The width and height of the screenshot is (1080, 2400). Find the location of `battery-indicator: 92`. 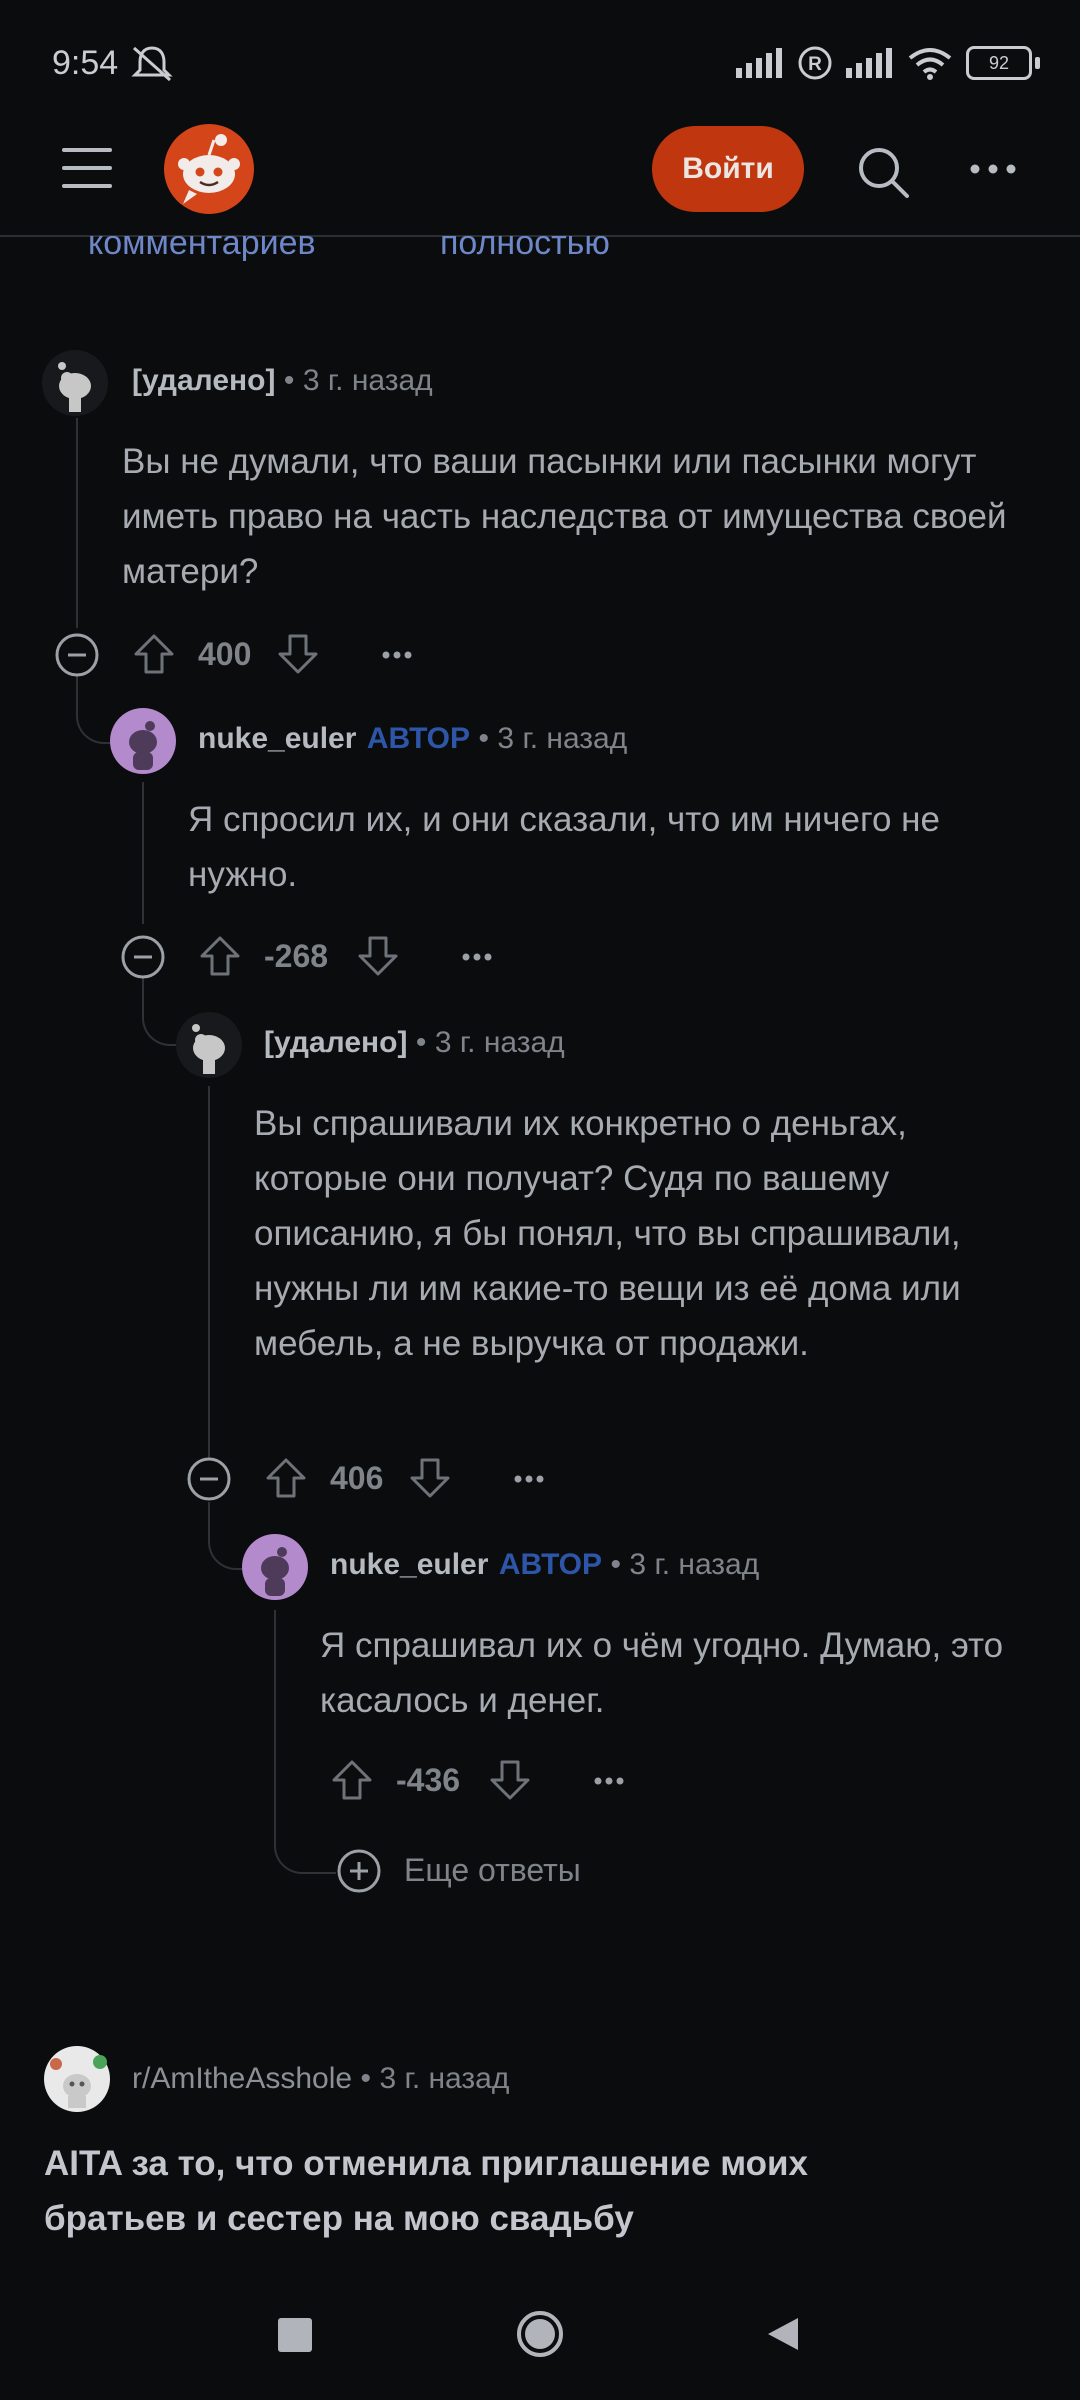

battery-indicator: 92 is located at coordinates (999, 63).